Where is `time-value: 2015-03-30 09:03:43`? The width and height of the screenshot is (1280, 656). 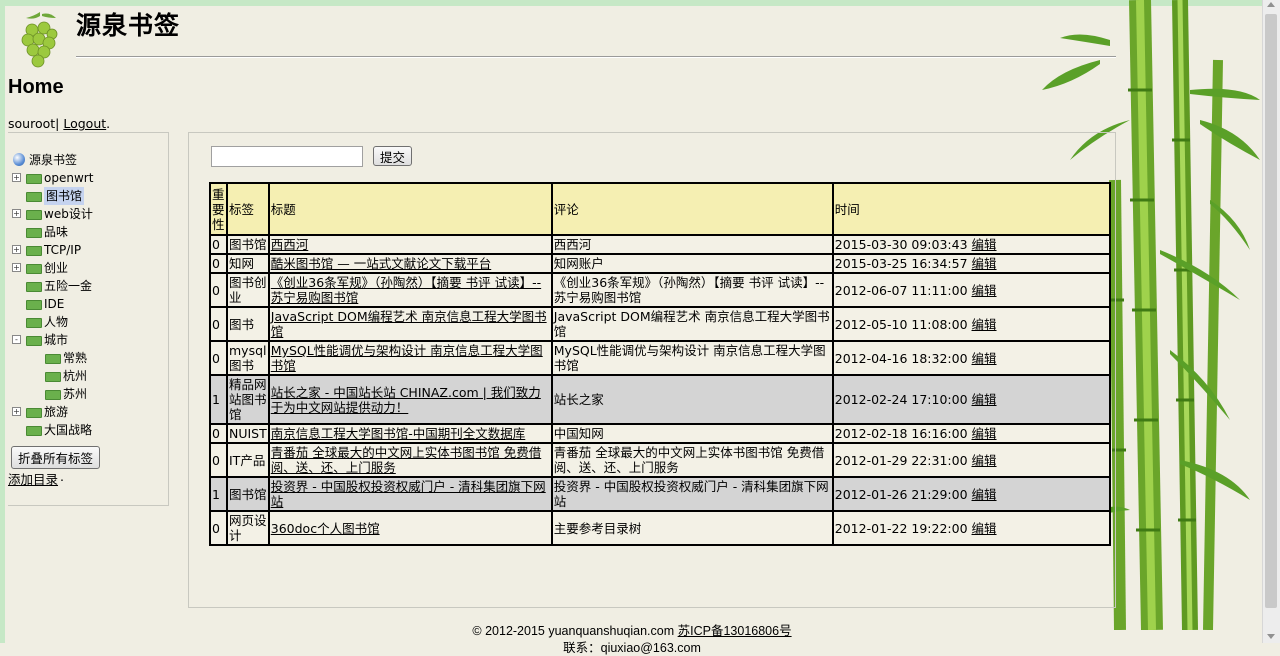
time-value: 2015-03-30 09:03:43 is located at coordinates (901, 244).